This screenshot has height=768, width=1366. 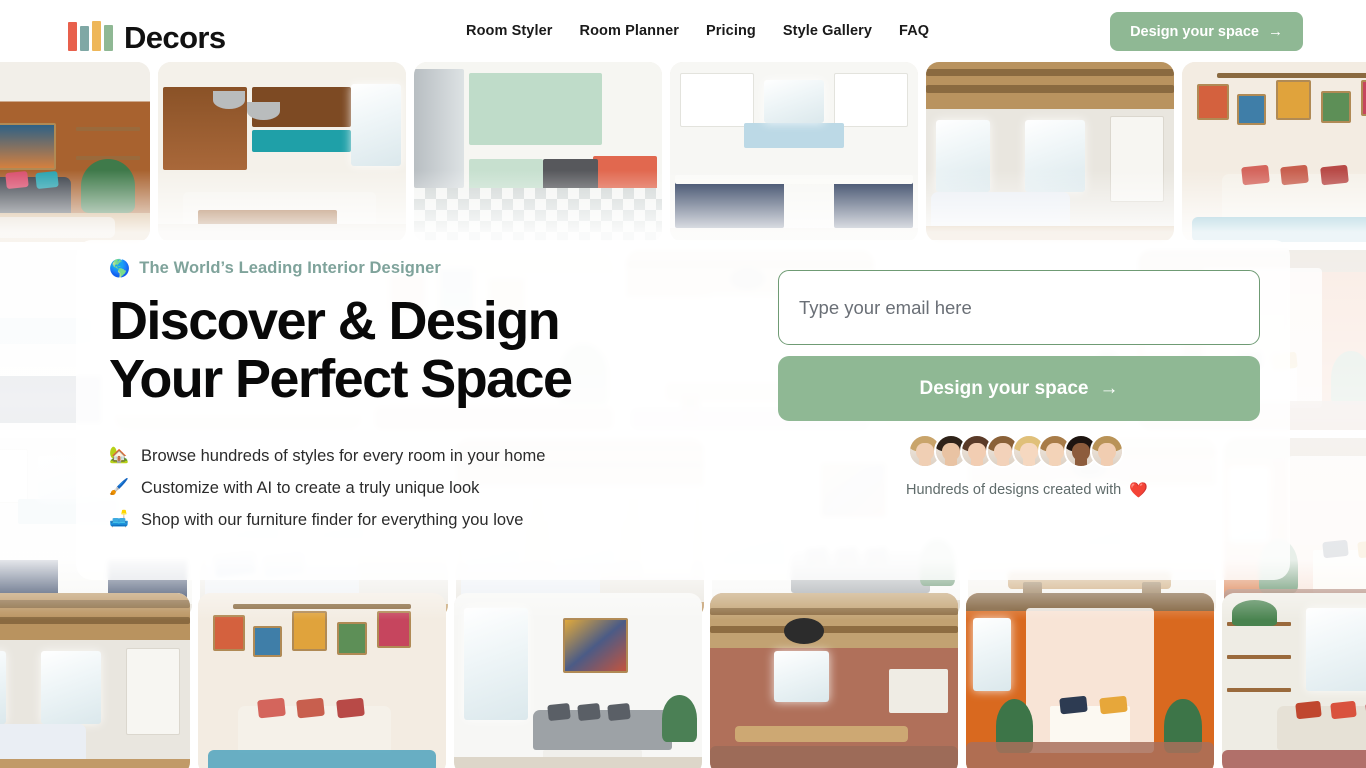 I want to click on nav-item-room-planner: Room Planner, so click(x=630, y=31).